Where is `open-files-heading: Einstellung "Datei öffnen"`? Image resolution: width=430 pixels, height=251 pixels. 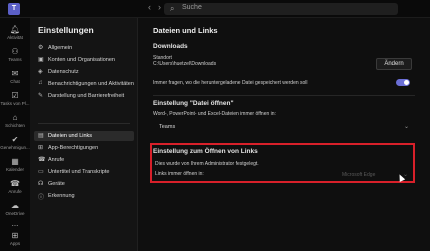
open-files-heading: Einstellung "Datei öffnen" is located at coordinates (193, 103).